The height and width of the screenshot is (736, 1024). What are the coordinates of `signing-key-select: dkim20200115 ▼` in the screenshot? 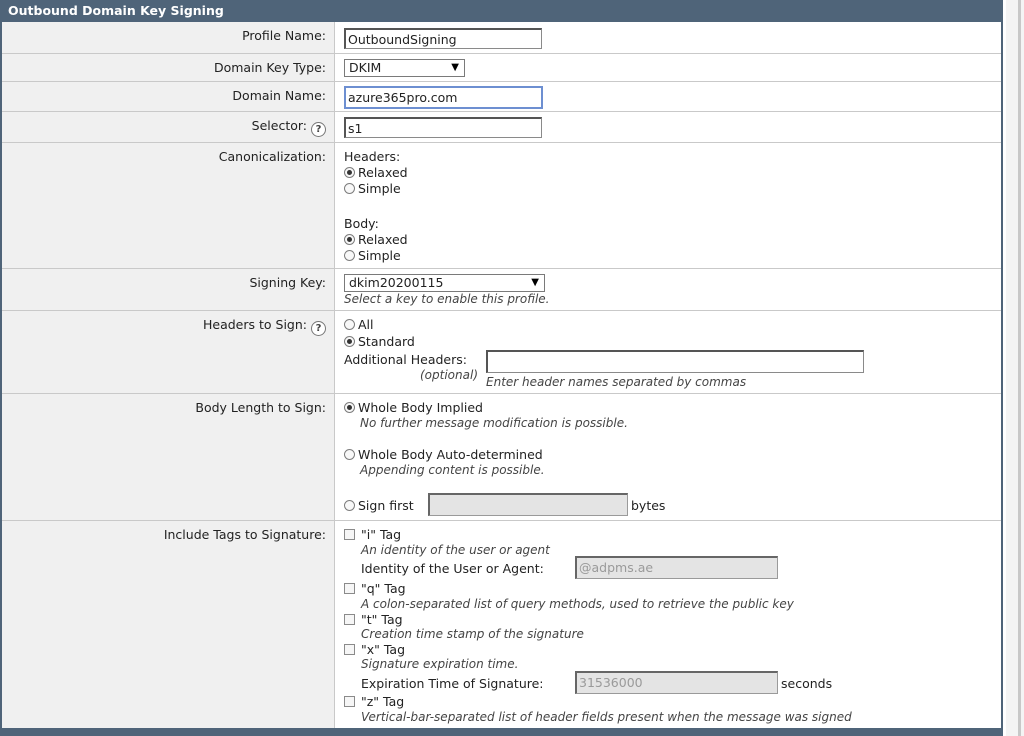 It's located at (444, 283).